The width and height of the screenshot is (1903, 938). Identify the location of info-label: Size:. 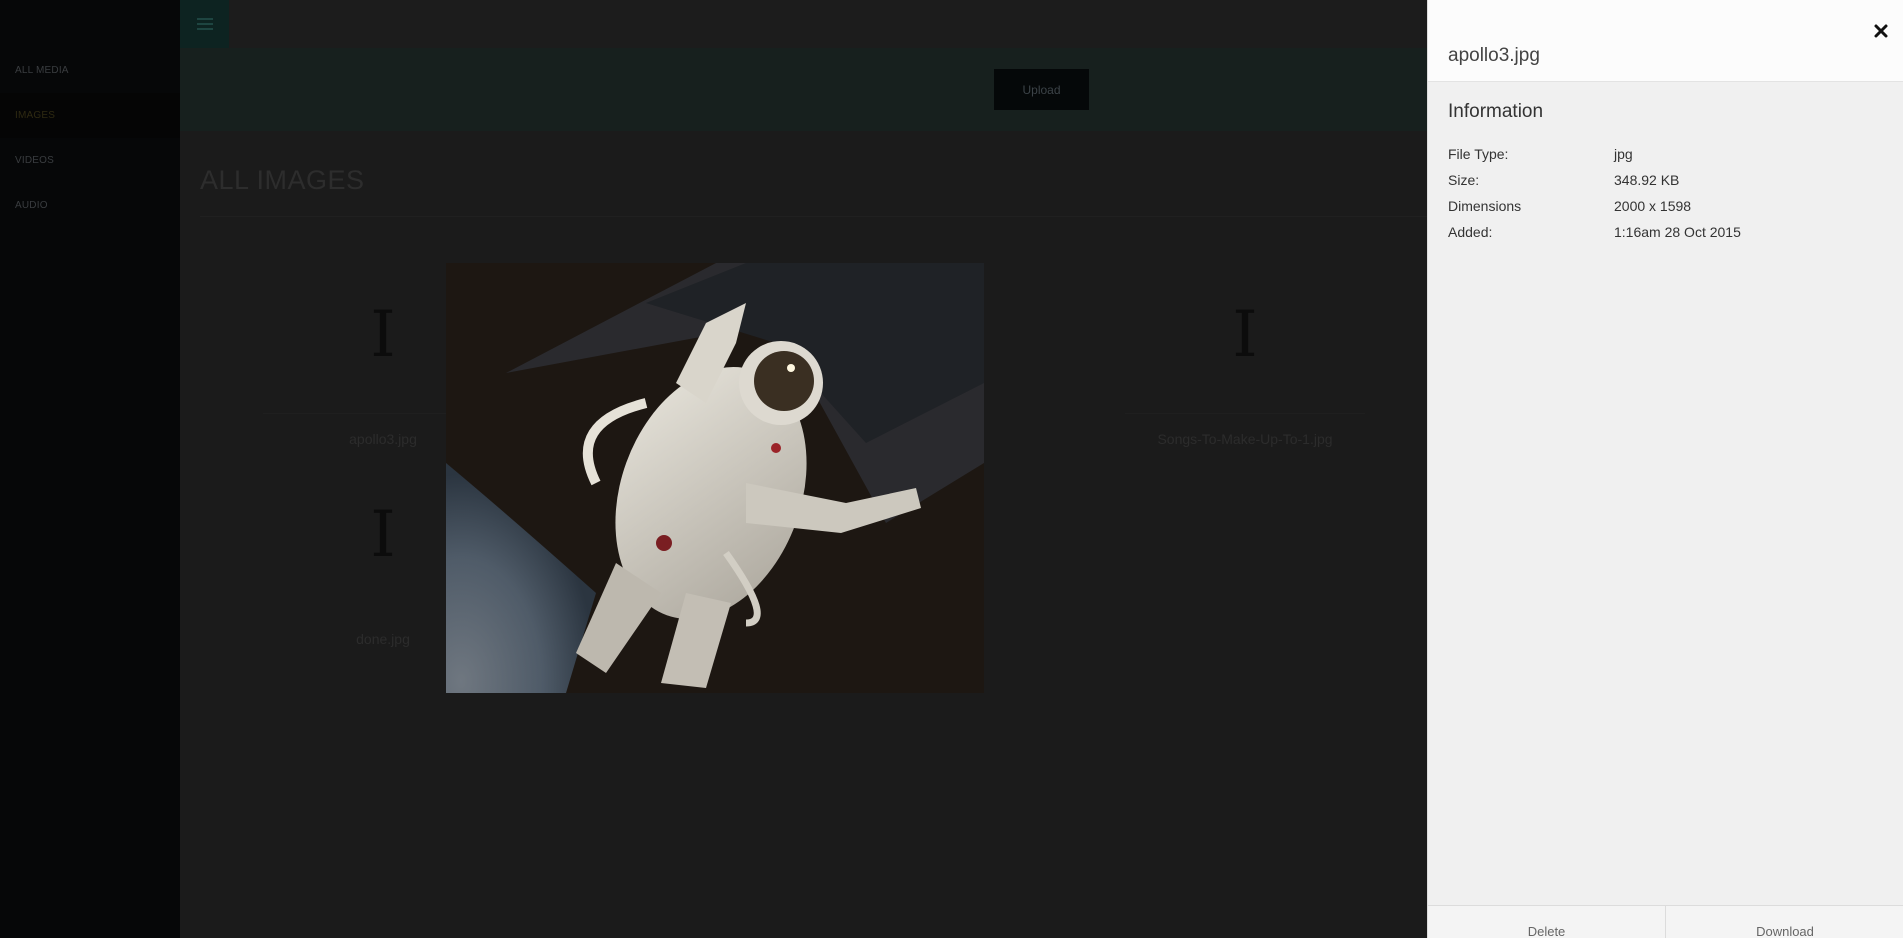
(1464, 180).